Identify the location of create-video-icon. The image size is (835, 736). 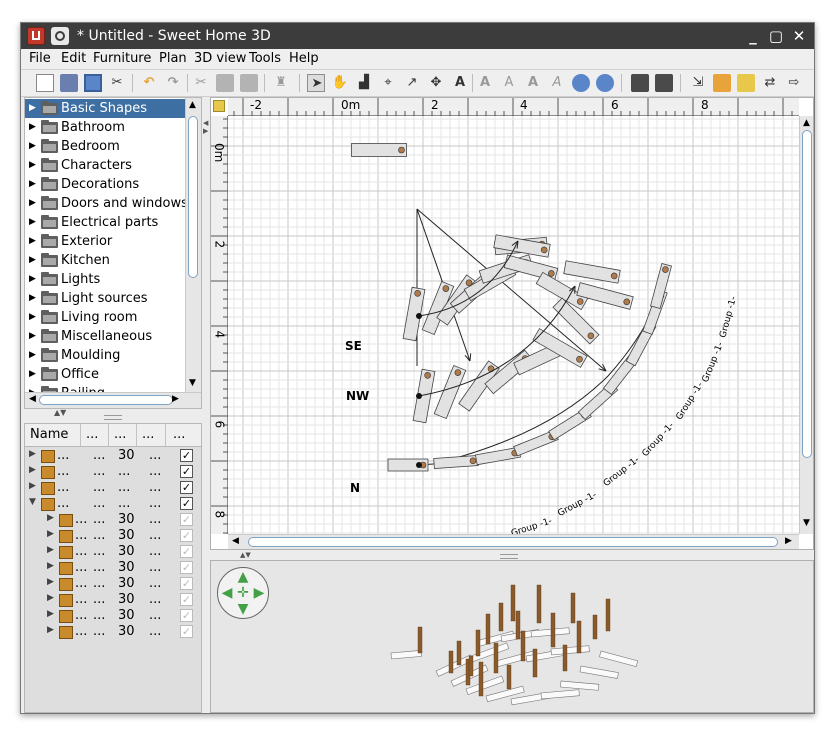
(664, 83).